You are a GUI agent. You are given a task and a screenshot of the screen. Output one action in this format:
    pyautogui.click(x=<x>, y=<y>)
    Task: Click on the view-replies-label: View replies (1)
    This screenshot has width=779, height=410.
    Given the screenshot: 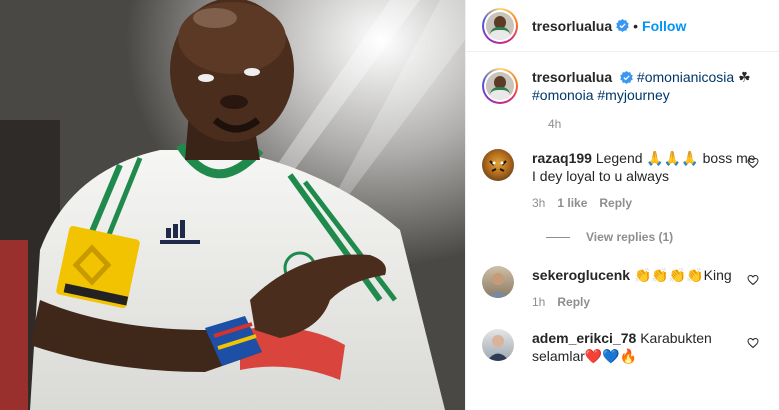 What is the action you would take?
    pyautogui.click(x=630, y=237)
    